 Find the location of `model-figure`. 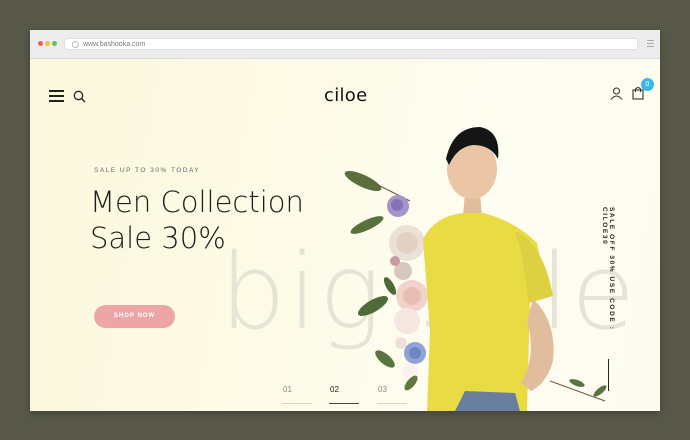

model-figure is located at coordinates (488, 269).